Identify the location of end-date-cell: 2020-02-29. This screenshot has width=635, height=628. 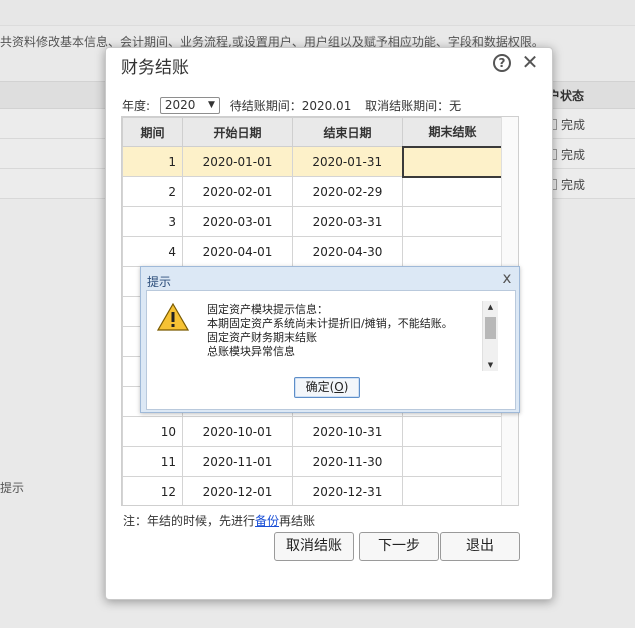
(347, 191).